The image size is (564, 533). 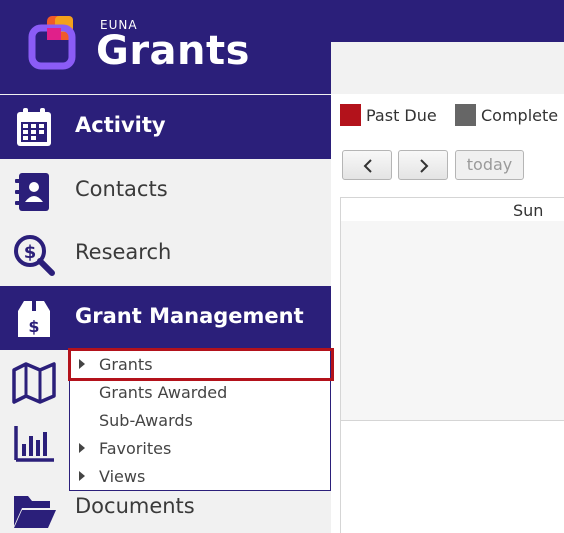 What do you see at coordinates (122, 476) in the screenshot?
I see `submenu-item-label: Views` at bounding box center [122, 476].